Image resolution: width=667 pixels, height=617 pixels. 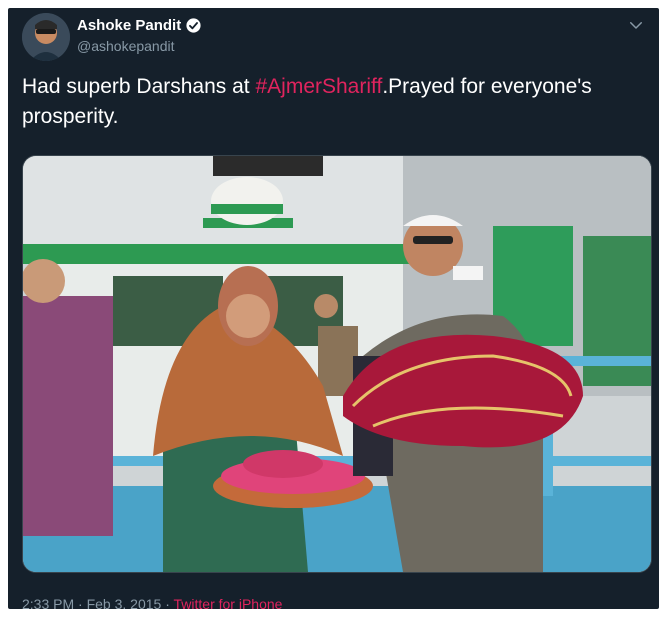 I want to click on chevron-down-icon, so click(x=636, y=25).